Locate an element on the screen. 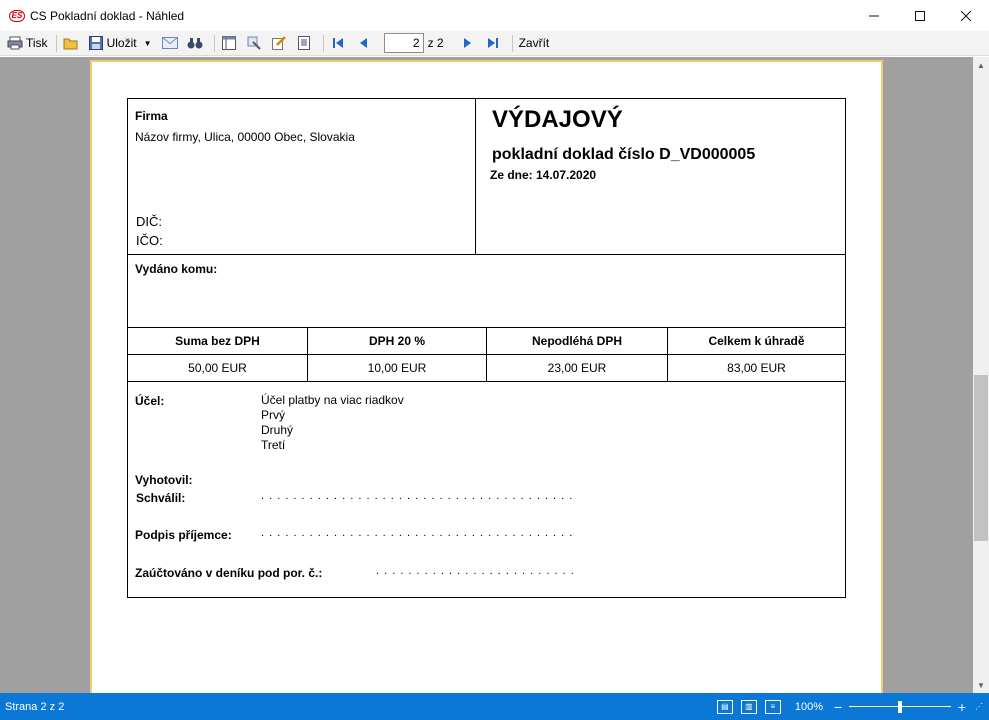 This screenshot has height=720, width=989. close-window-button is located at coordinates (966, 15).